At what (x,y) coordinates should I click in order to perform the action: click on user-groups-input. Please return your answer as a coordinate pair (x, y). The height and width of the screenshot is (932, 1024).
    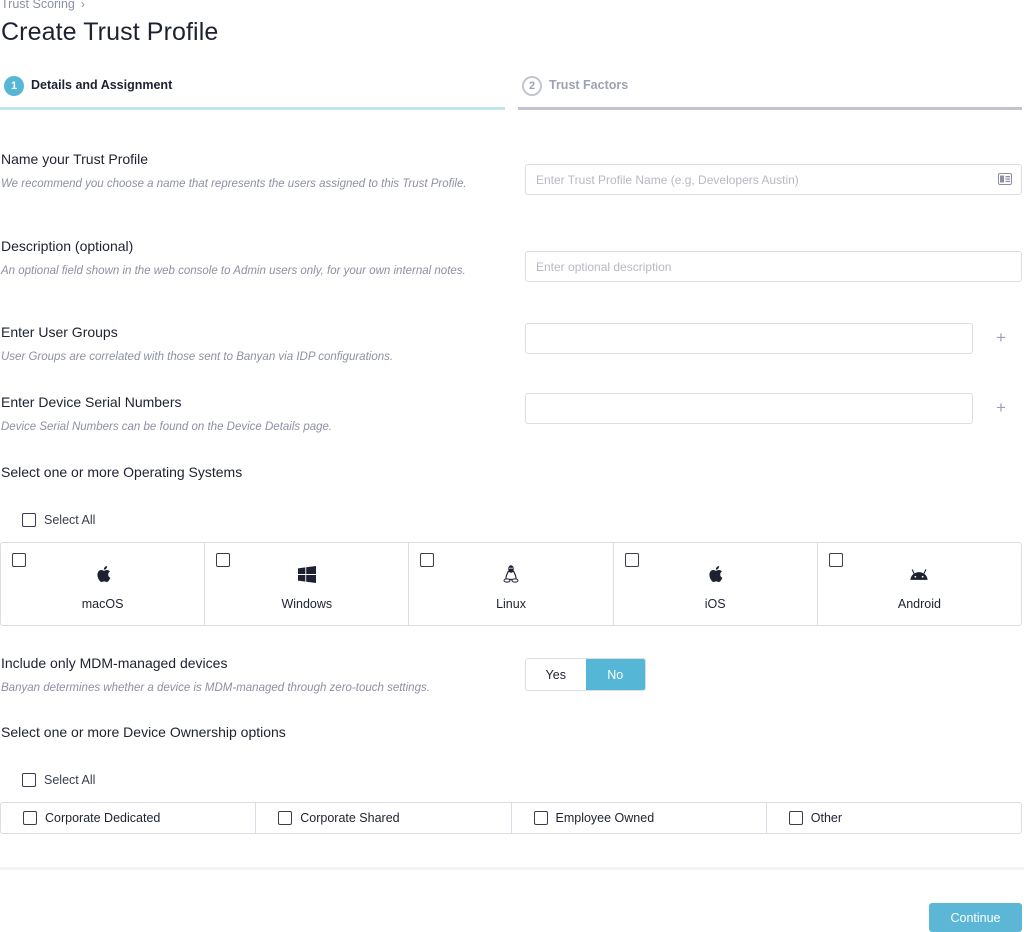
    Looking at the image, I should click on (749, 338).